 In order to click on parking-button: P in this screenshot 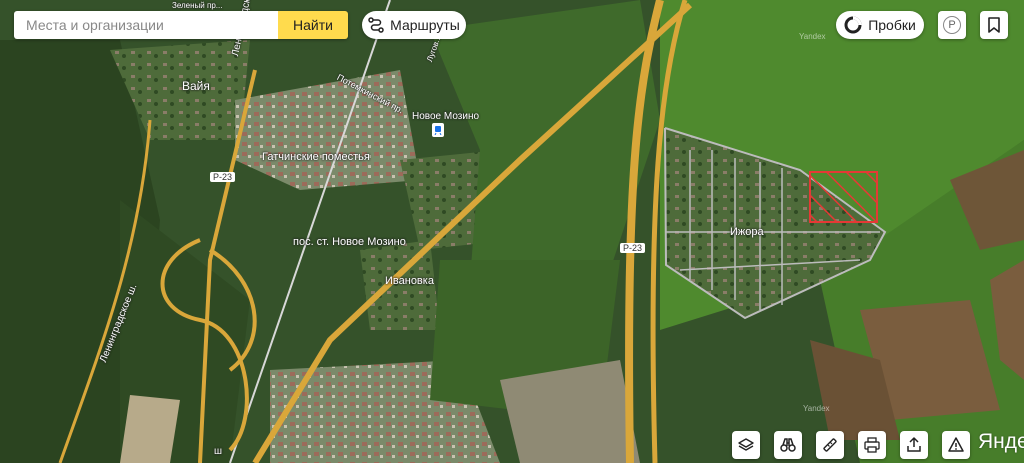, I will do `click(952, 25)`.